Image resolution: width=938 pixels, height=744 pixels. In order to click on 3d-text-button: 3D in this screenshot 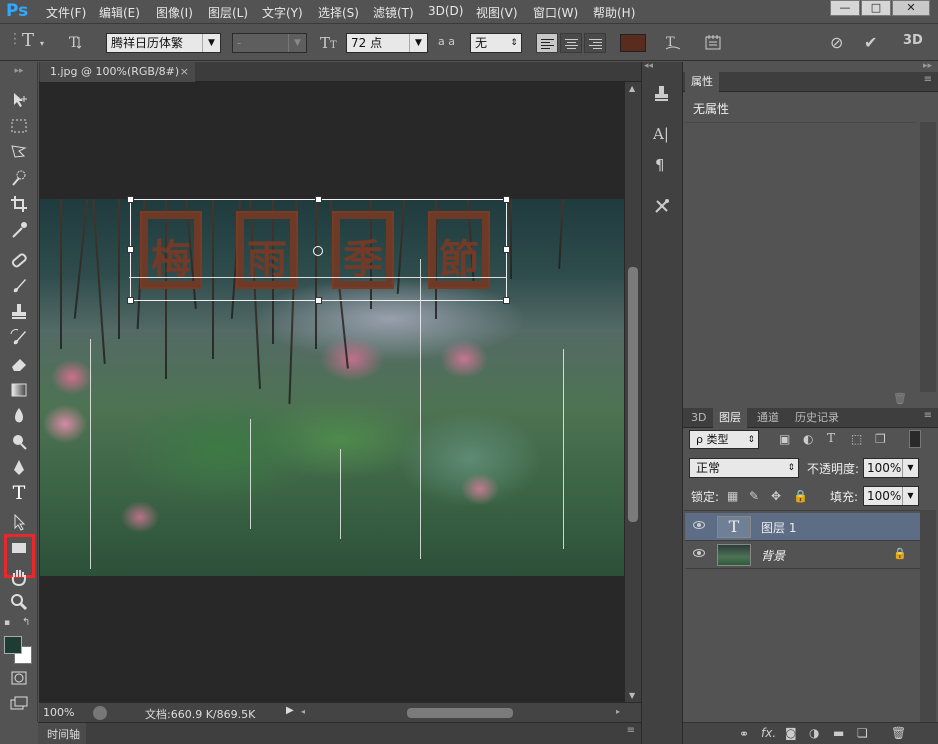, I will do `click(913, 40)`.